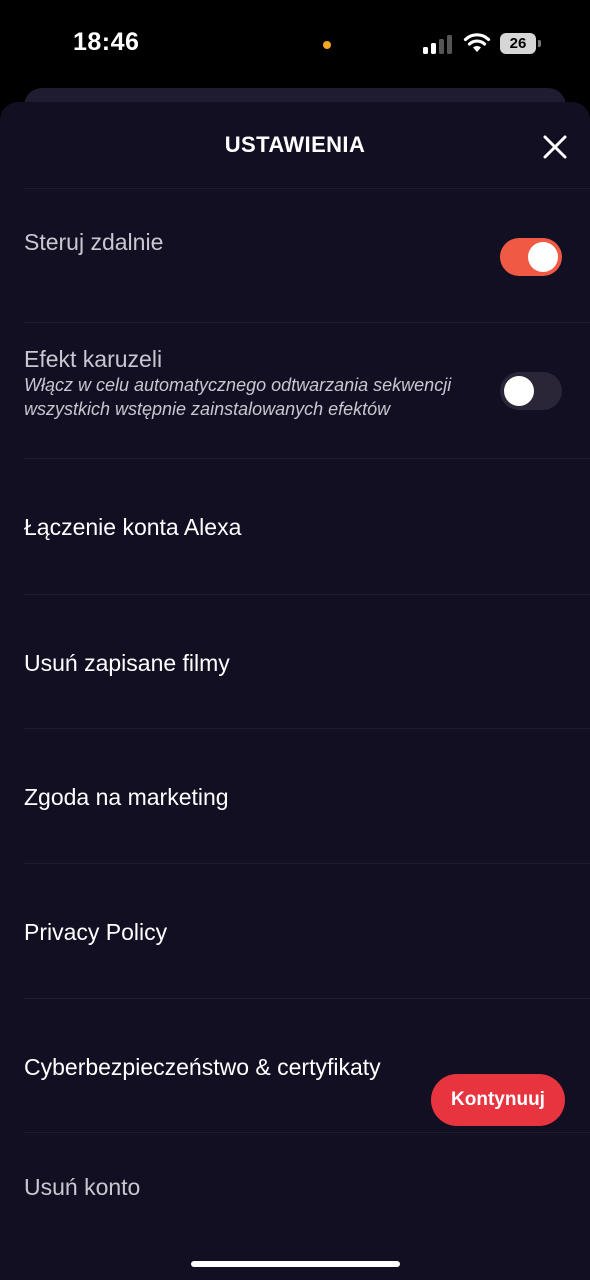  Describe the element at coordinates (106, 42) in the screenshot. I see `status-time: 18:46` at that location.